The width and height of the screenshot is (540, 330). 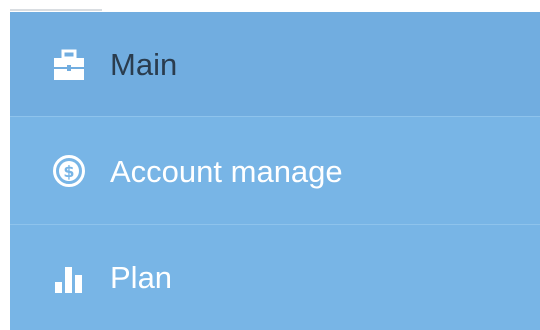 I want to click on left-edge, so click(x=5, y=171).